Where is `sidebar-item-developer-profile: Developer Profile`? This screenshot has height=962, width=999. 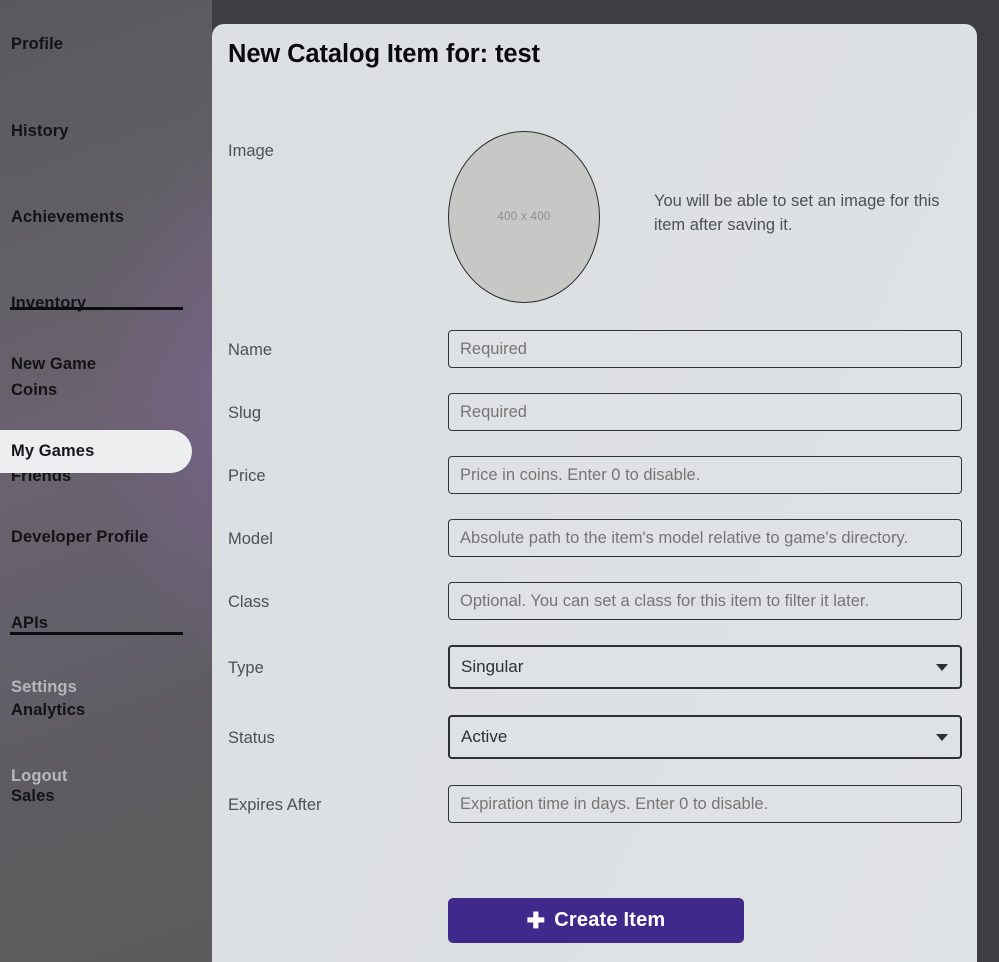
sidebar-item-developer-profile: Developer Profile is located at coordinates (106, 537).